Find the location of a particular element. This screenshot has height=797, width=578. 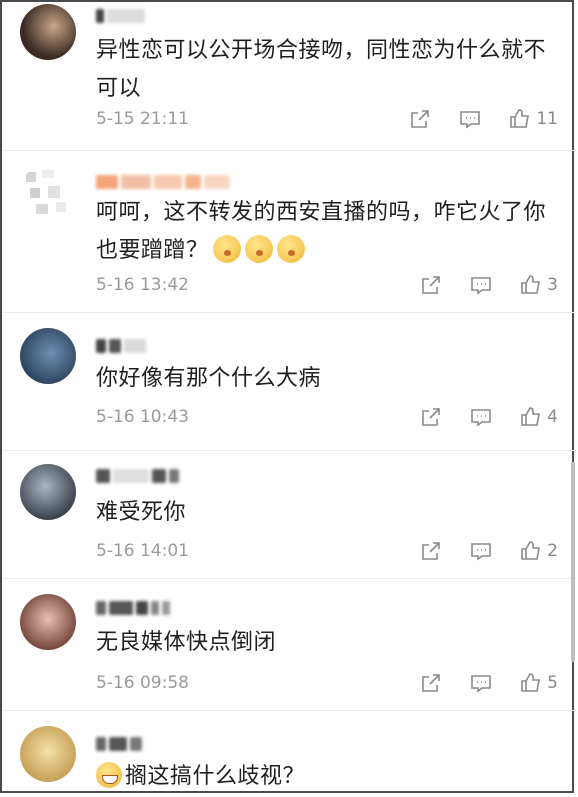

grin-sweat-emoji is located at coordinates (109, 775).